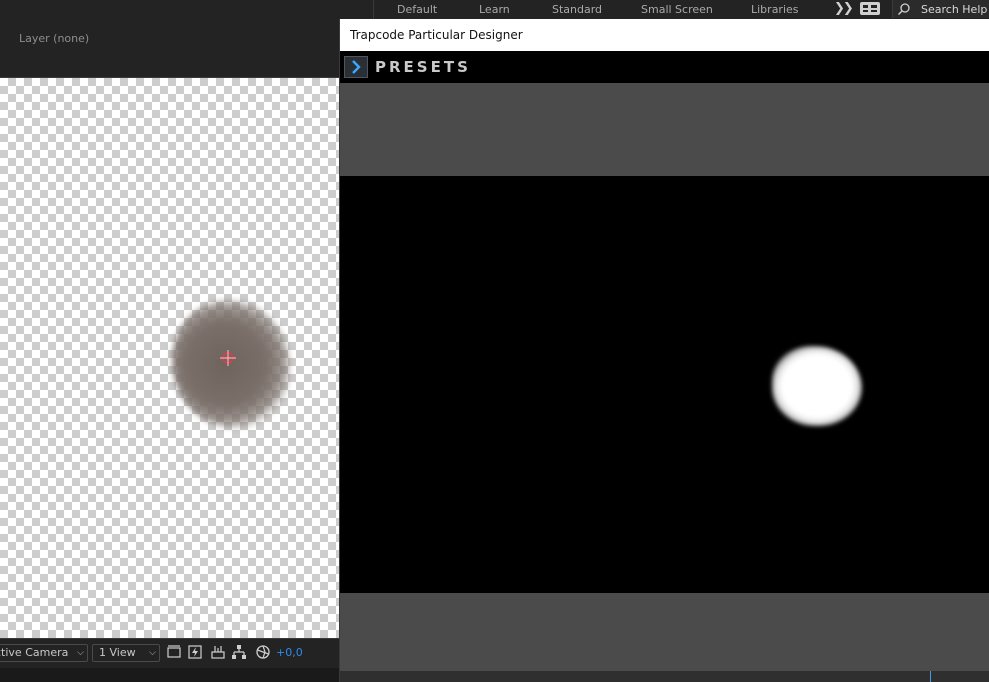 The image size is (989, 682). What do you see at coordinates (904, 9) in the screenshot?
I see `search-icon` at bounding box center [904, 9].